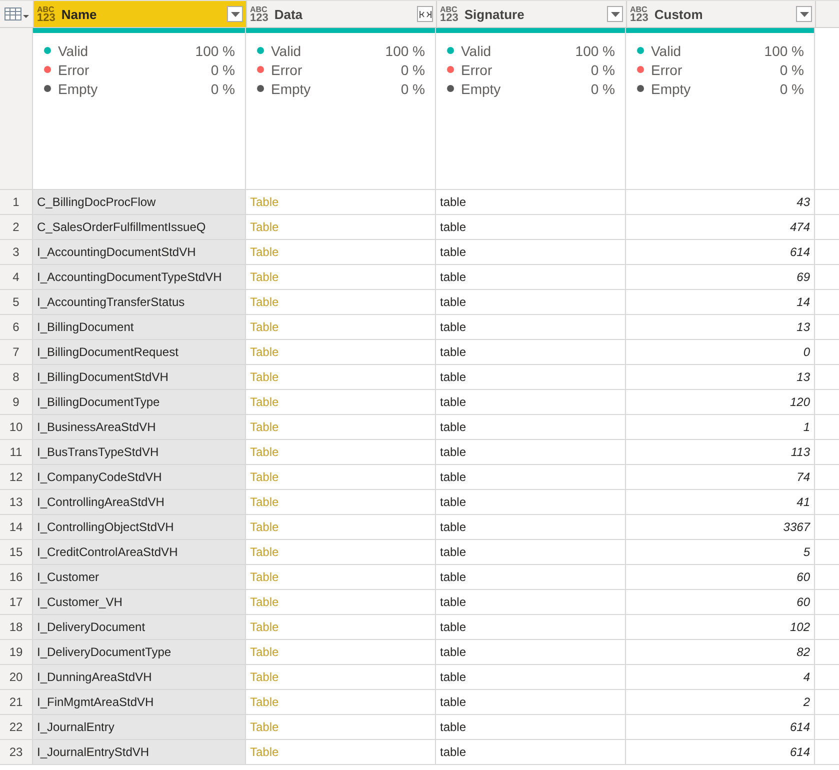  What do you see at coordinates (17, 14) in the screenshot?
I see `table-menu-icon` at bounding box center [17, 14].